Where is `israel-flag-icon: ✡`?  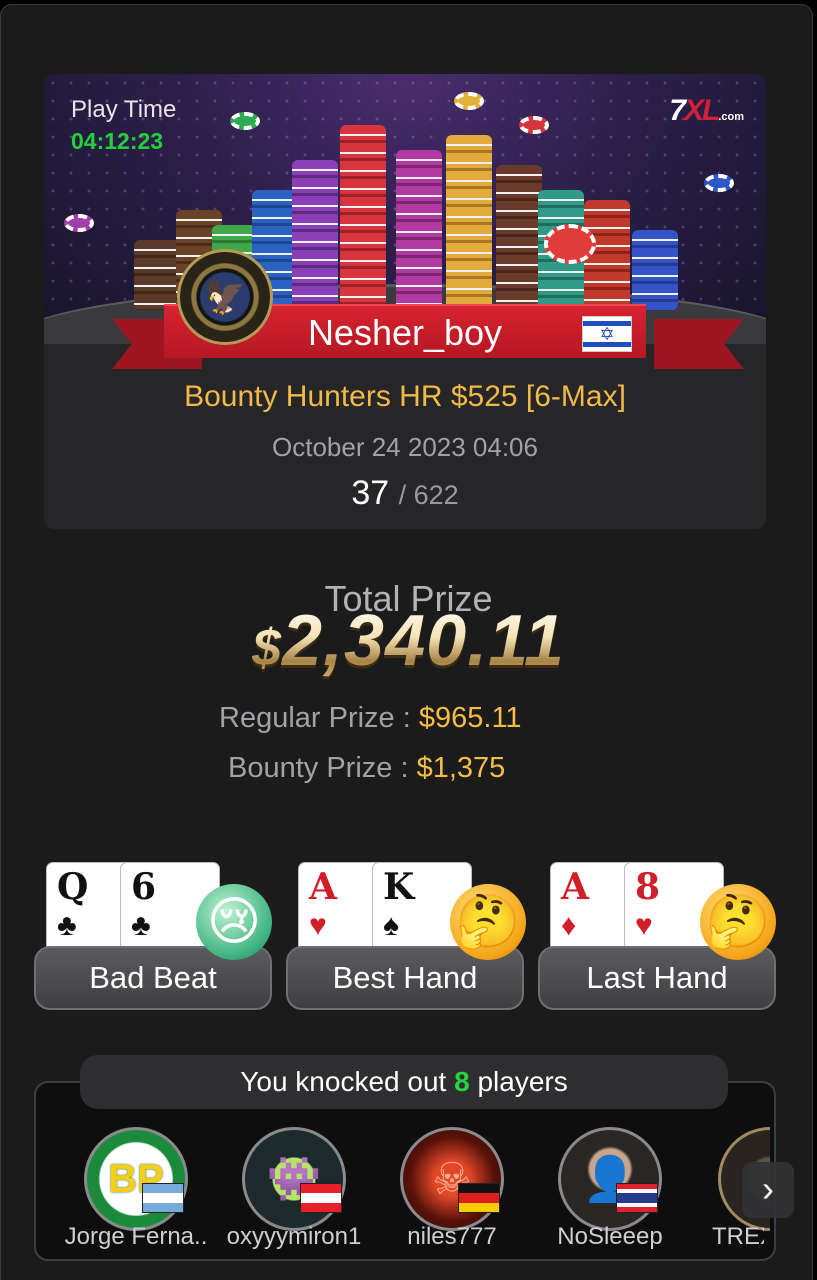
israel-flag-icon: ✡ is located at coordinates (607, 334).